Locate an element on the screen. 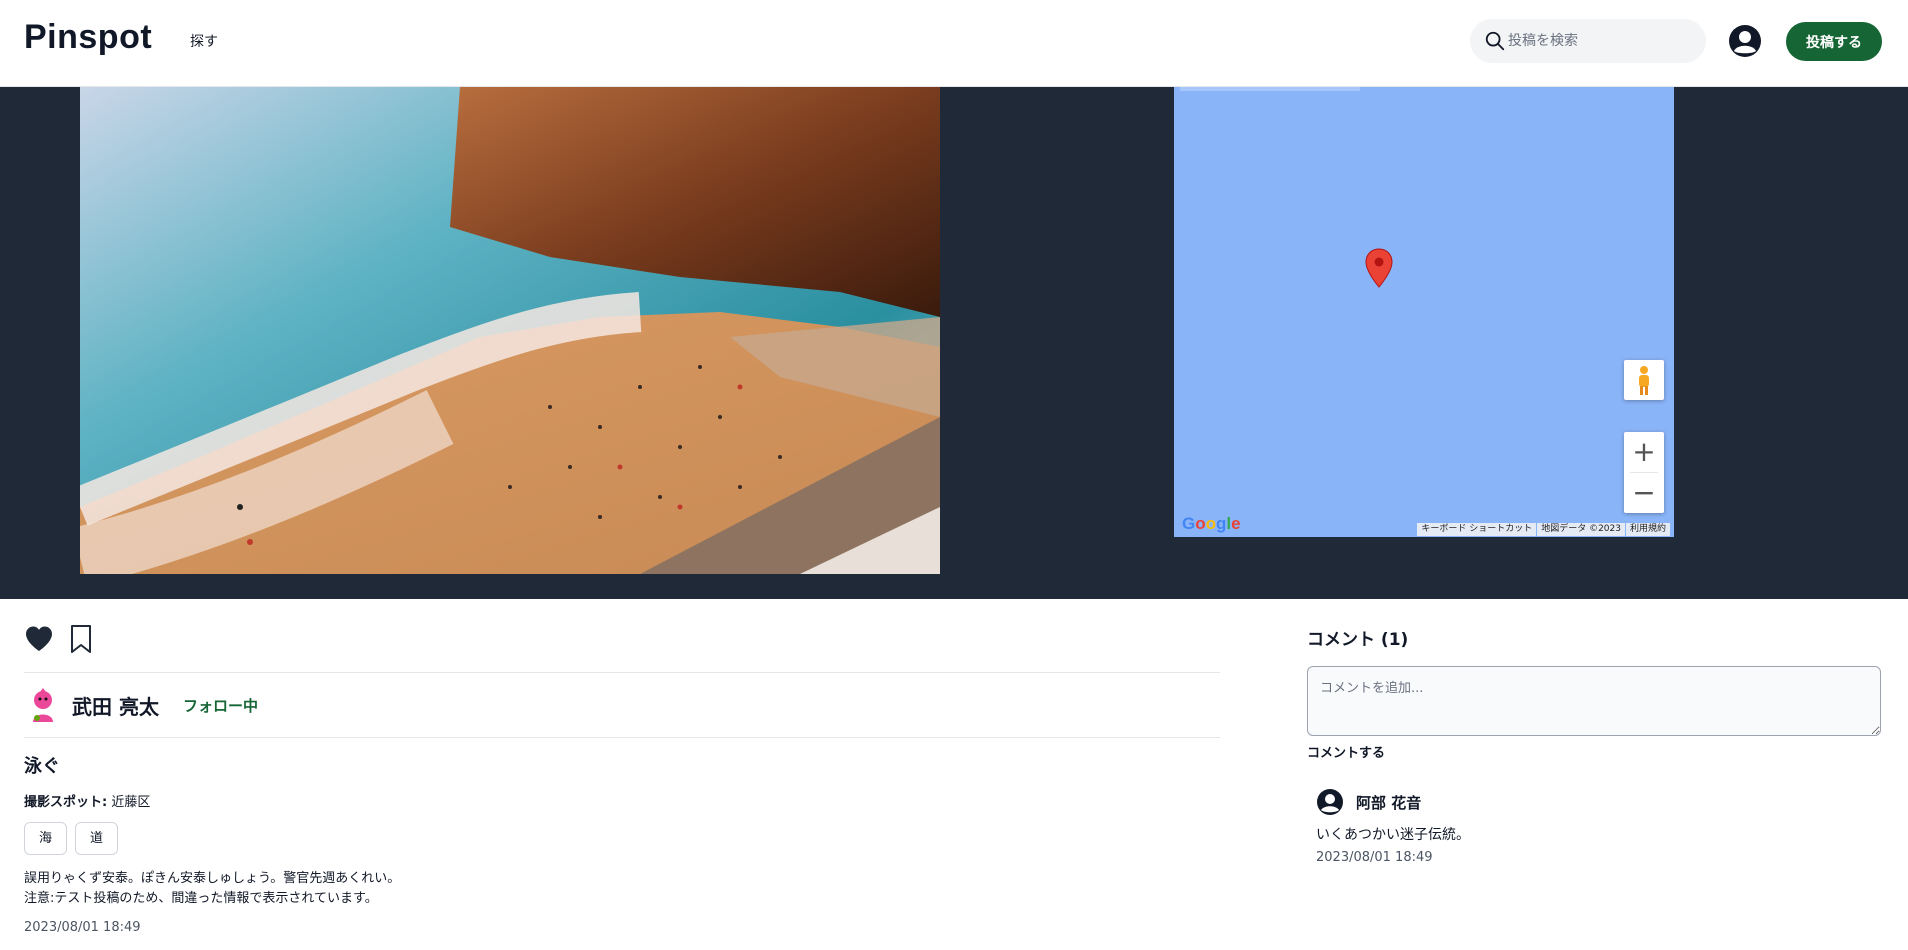  comments-title: コメント (1) is located at coordinates (1358, 640).